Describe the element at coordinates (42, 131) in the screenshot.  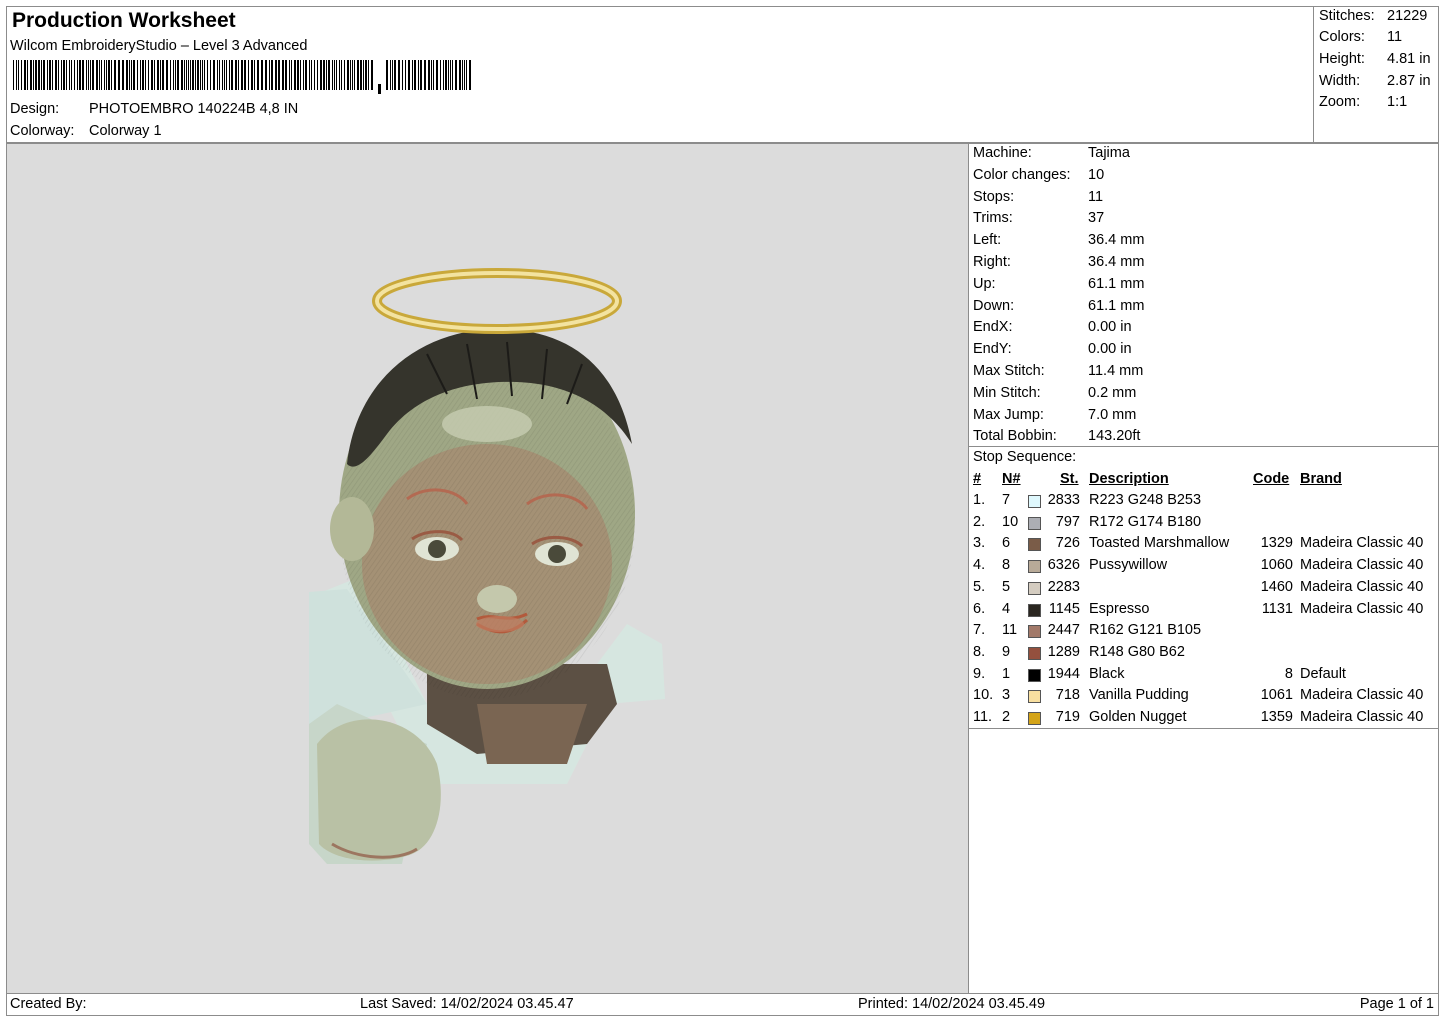
I see `colorway-label: Colorway:` at that location.